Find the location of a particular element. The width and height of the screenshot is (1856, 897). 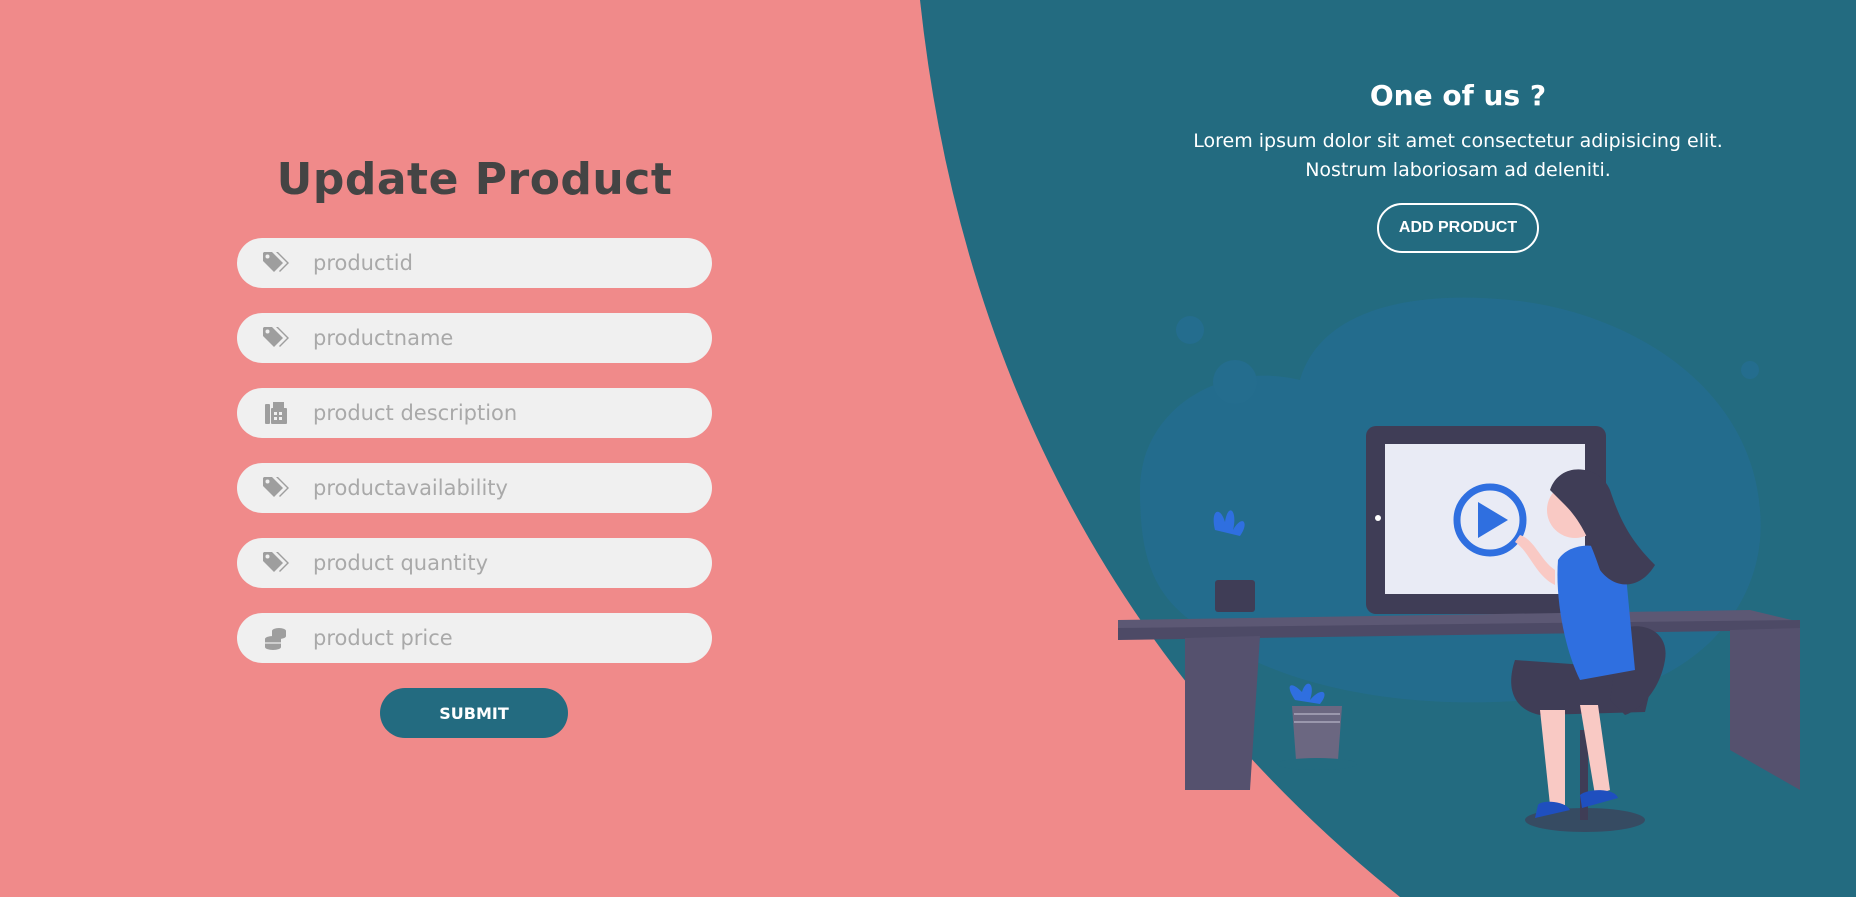

product-price-field is located at coordinates (474, 638).